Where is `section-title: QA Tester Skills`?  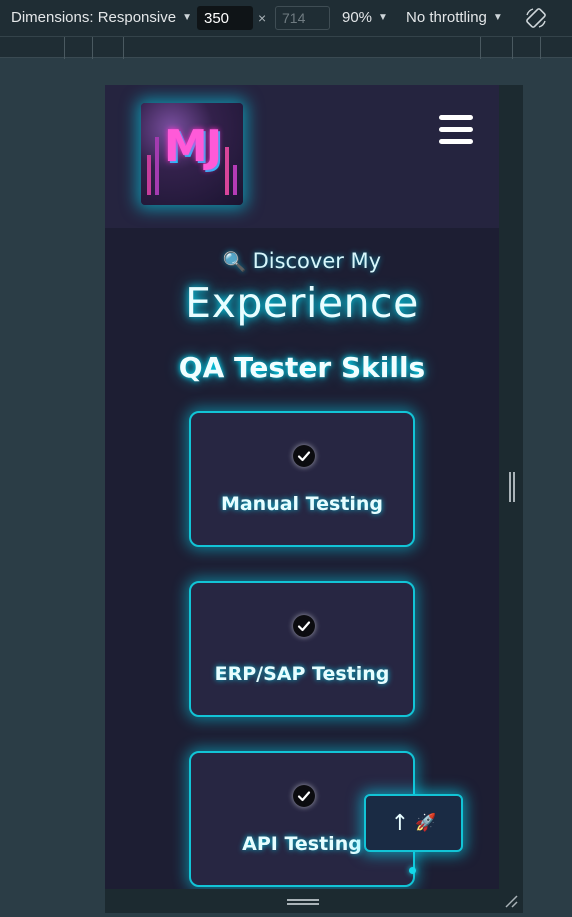
section-title: QA Tester Skills is located at coordinates (302, 367).